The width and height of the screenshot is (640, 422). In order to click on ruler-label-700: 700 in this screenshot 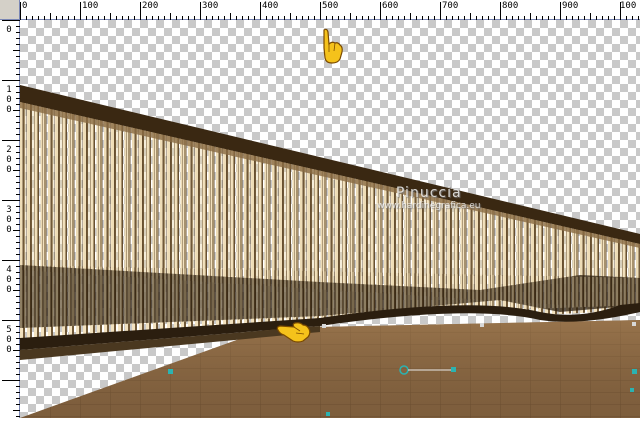, I will do `click(450, 6)`.